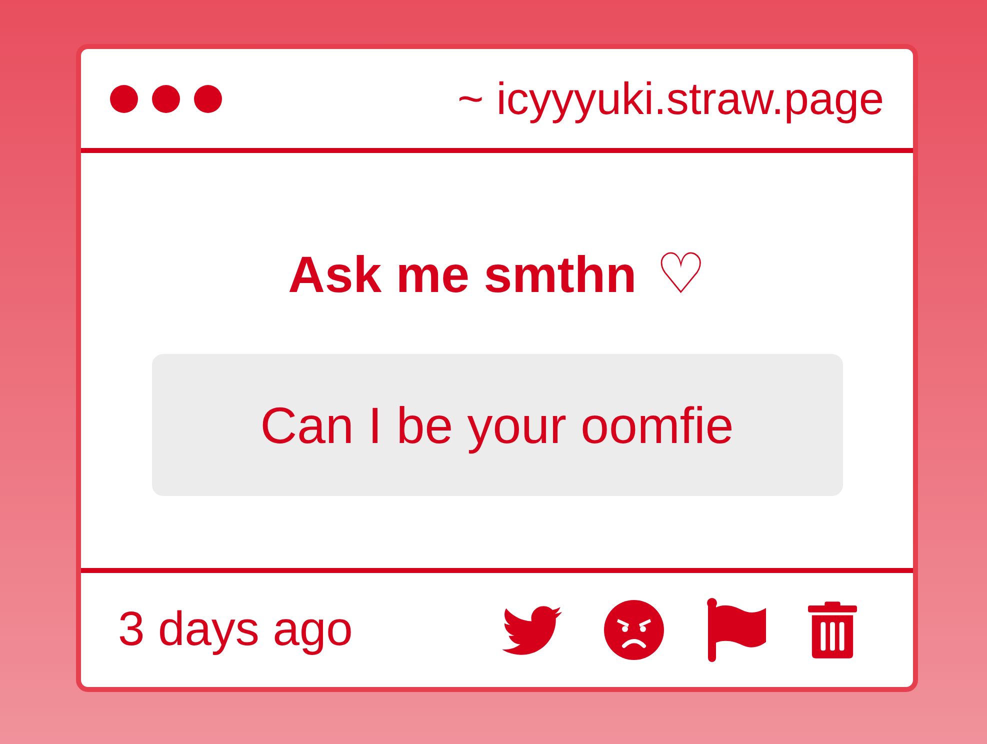 The height and width of the screenshot is (744, 987). Describe the element at coordinates (671, 98) in the screenshot. I see `url-text: ~ icyyyuki.straw.page` at that location.